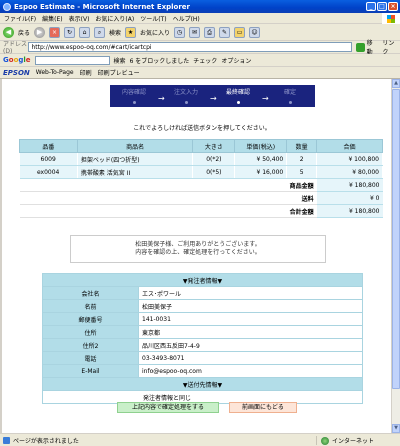 The image size is (400, 446). I want to click on total-label: 合計金額, so click(168, 211).